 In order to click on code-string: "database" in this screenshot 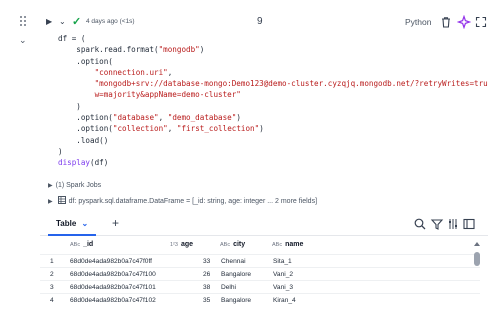, I will do `click(135, 118)`.